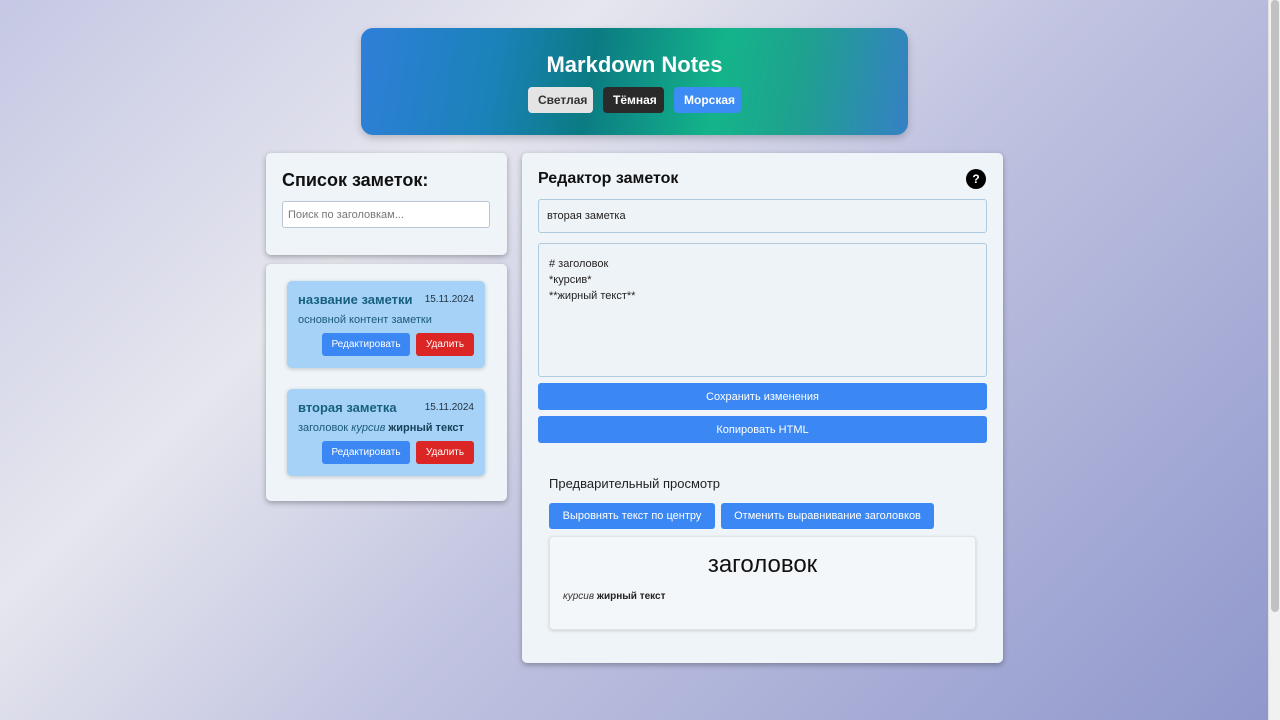 The width and height of the screenshot is (1280, 720). I want to click on preview-body: курсив жирный текст, so click(614, 596).